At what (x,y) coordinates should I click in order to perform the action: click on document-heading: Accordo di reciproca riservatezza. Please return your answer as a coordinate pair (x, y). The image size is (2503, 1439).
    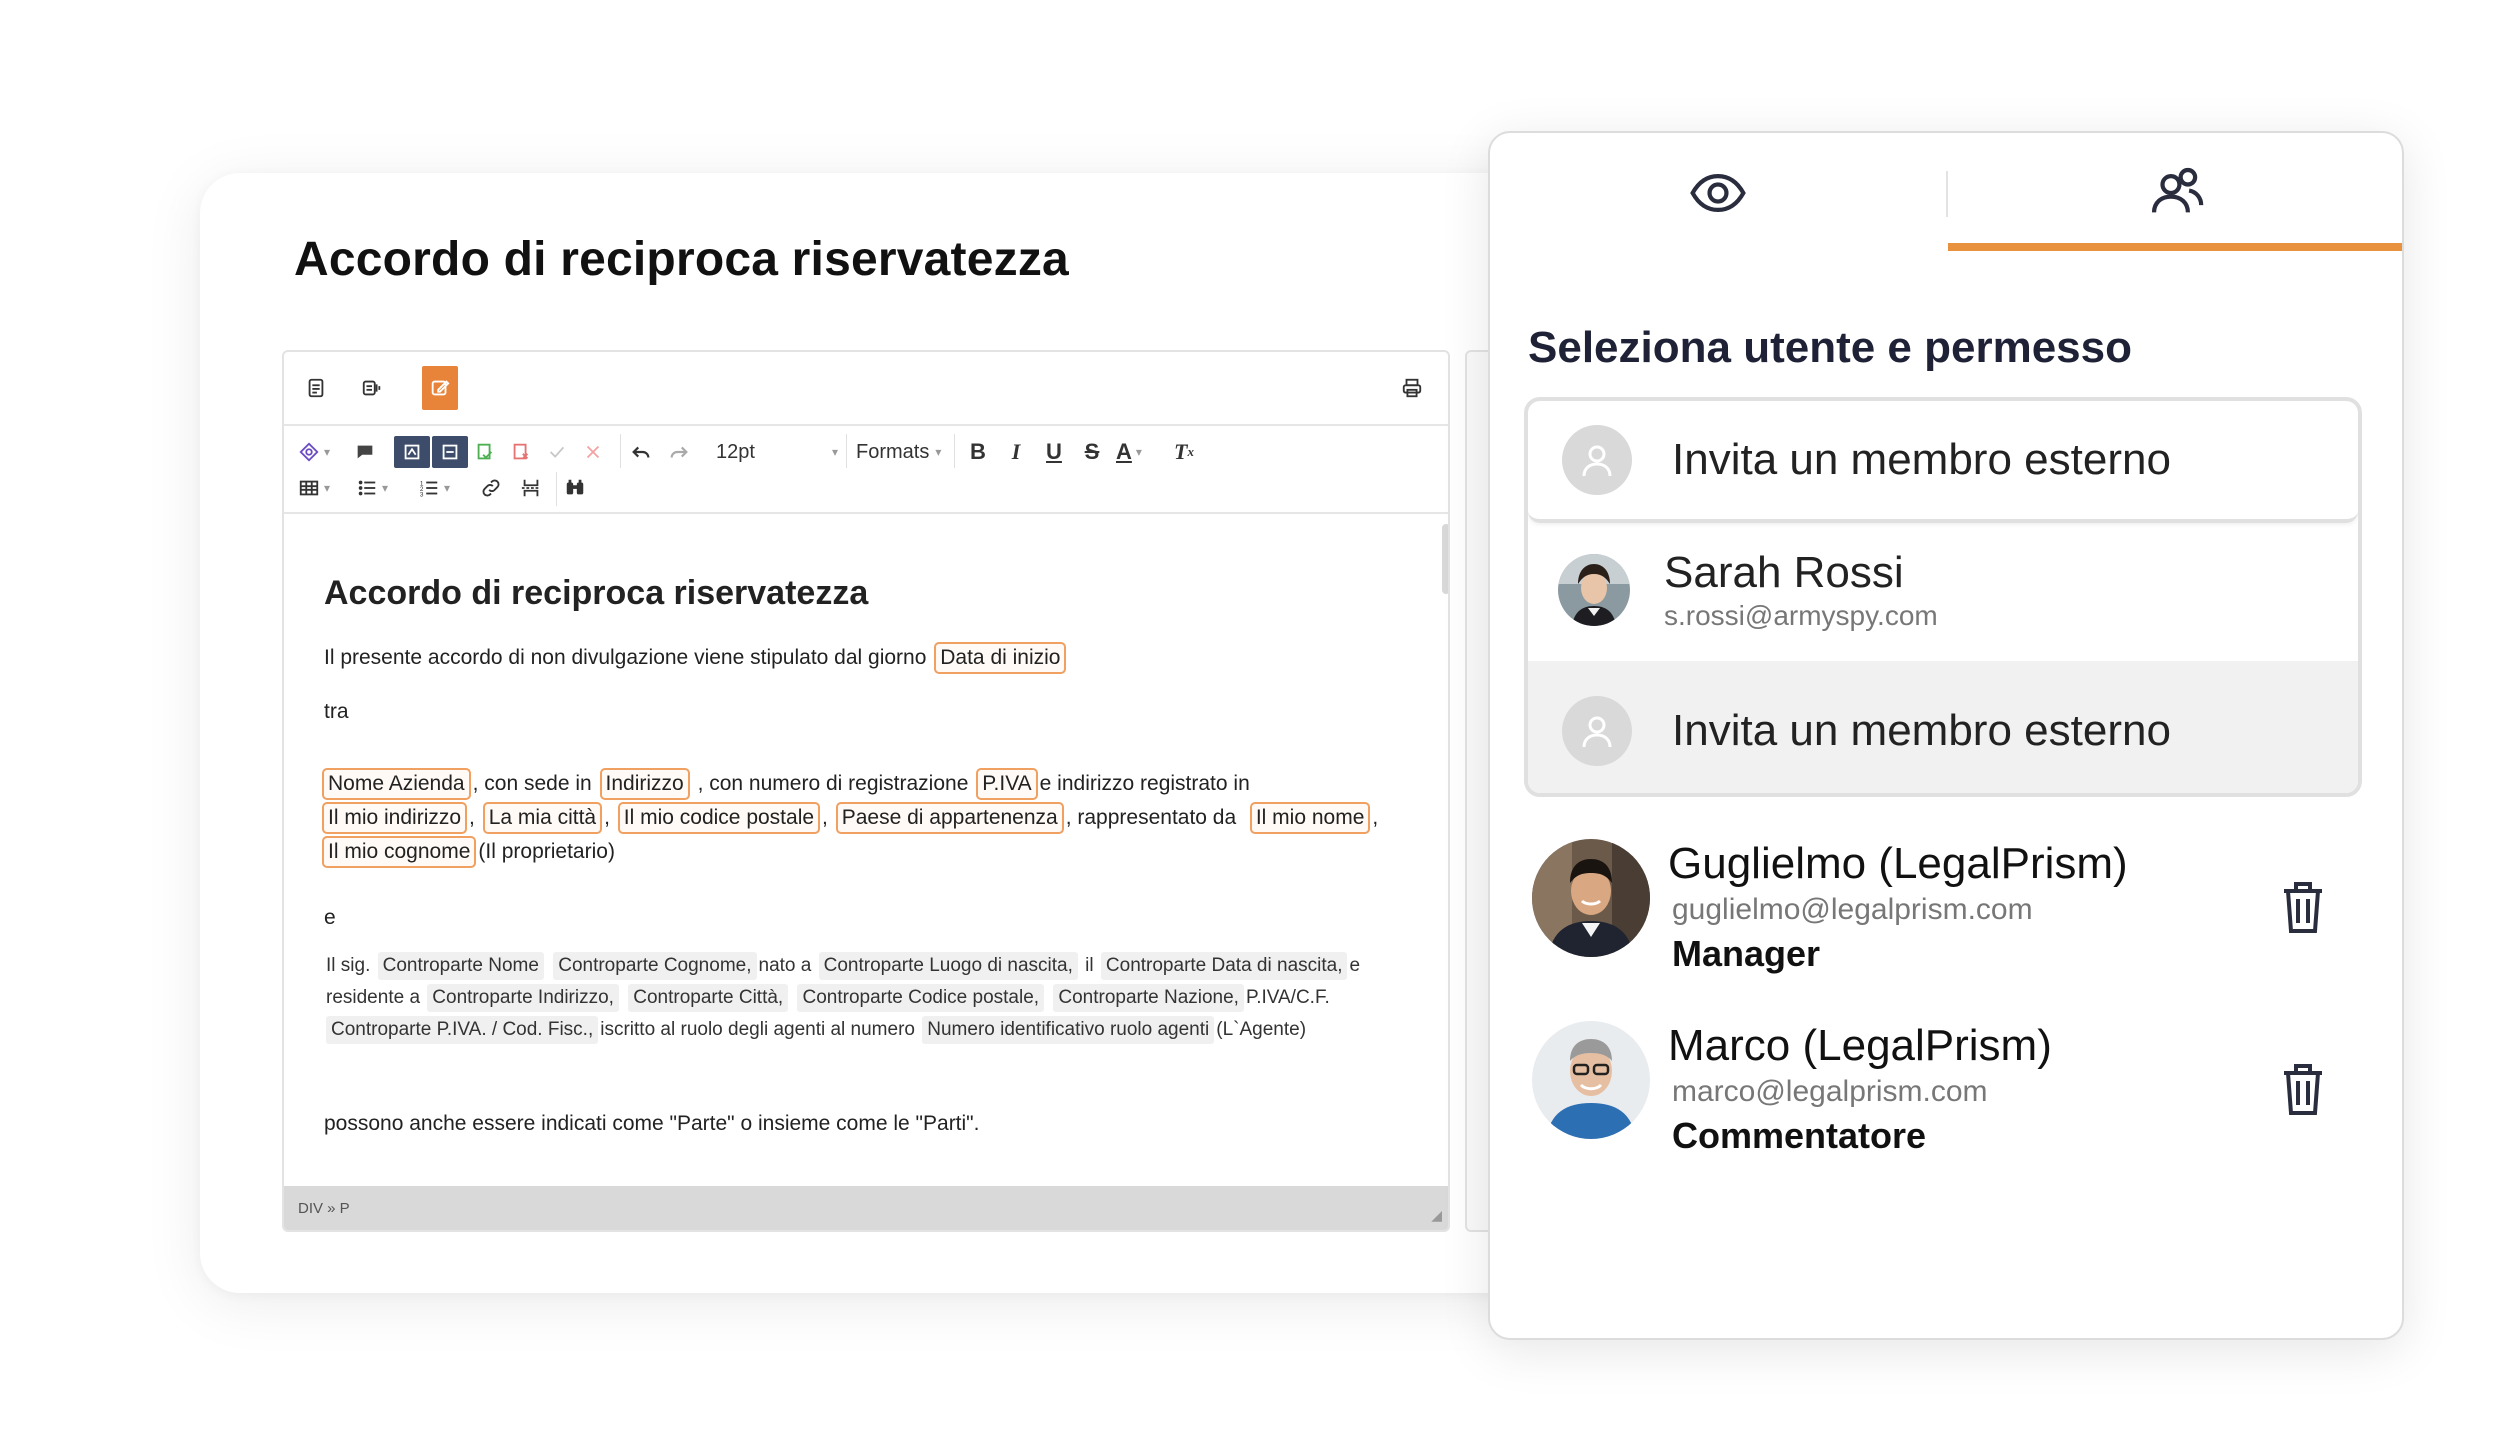
    Looking at the image, I should click on (596, 593).